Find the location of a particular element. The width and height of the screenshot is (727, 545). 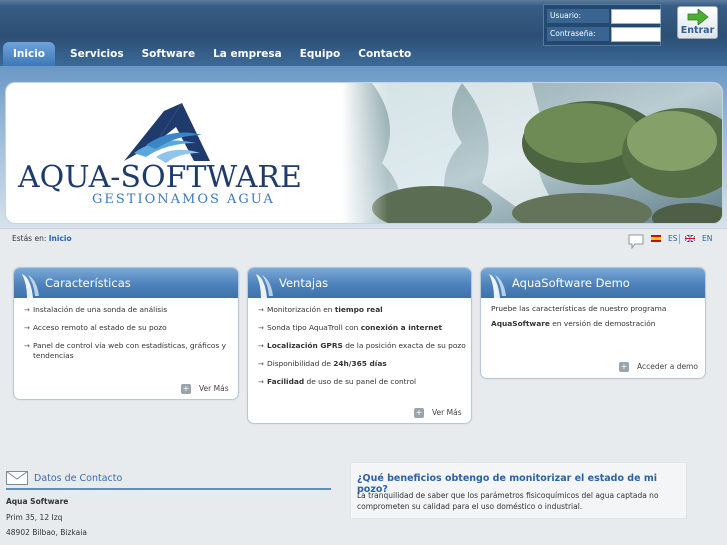

speech-bubble-icon is located at coordinates (636, 241).